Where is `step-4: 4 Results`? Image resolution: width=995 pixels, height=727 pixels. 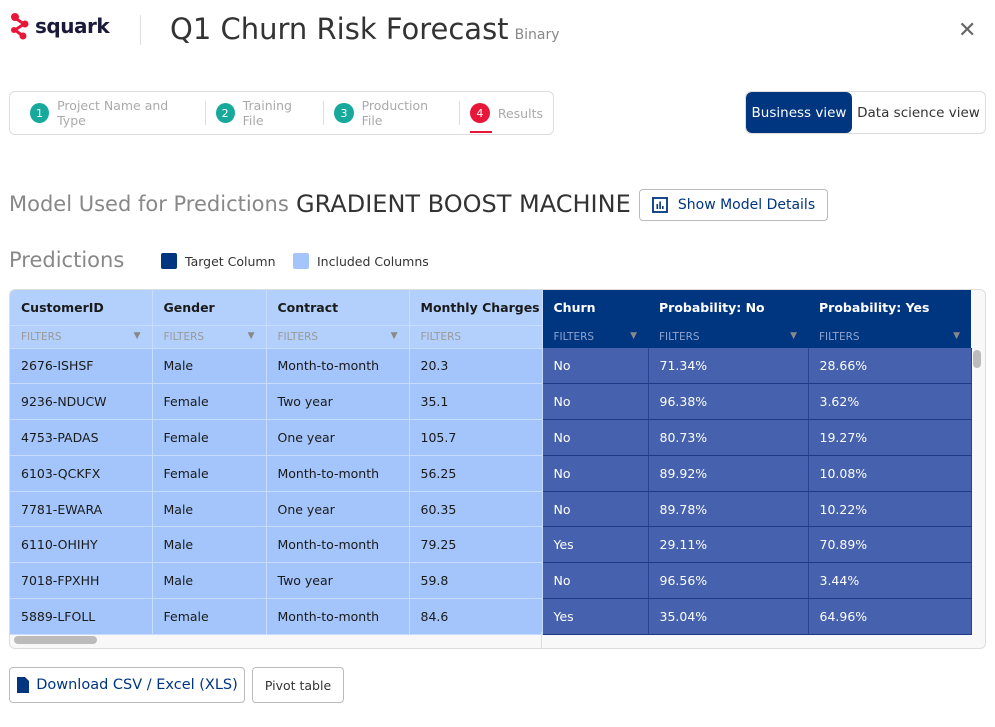 step-4: 4 Results is located at coordinates (505, 117).